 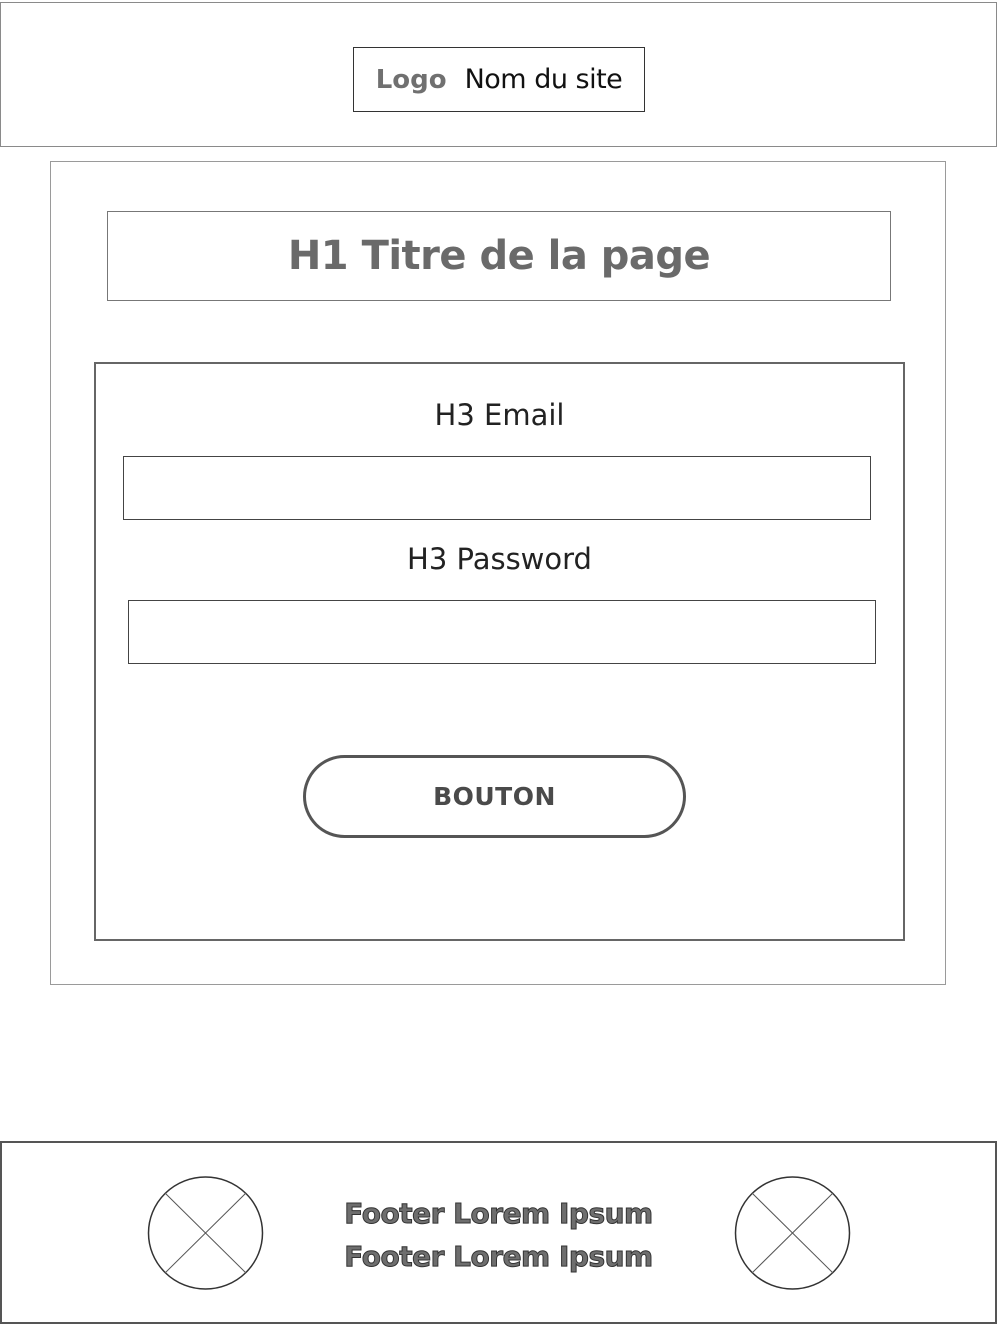 I want to click on brand-link: Logo Nom du site, so click(x=499, y=79).